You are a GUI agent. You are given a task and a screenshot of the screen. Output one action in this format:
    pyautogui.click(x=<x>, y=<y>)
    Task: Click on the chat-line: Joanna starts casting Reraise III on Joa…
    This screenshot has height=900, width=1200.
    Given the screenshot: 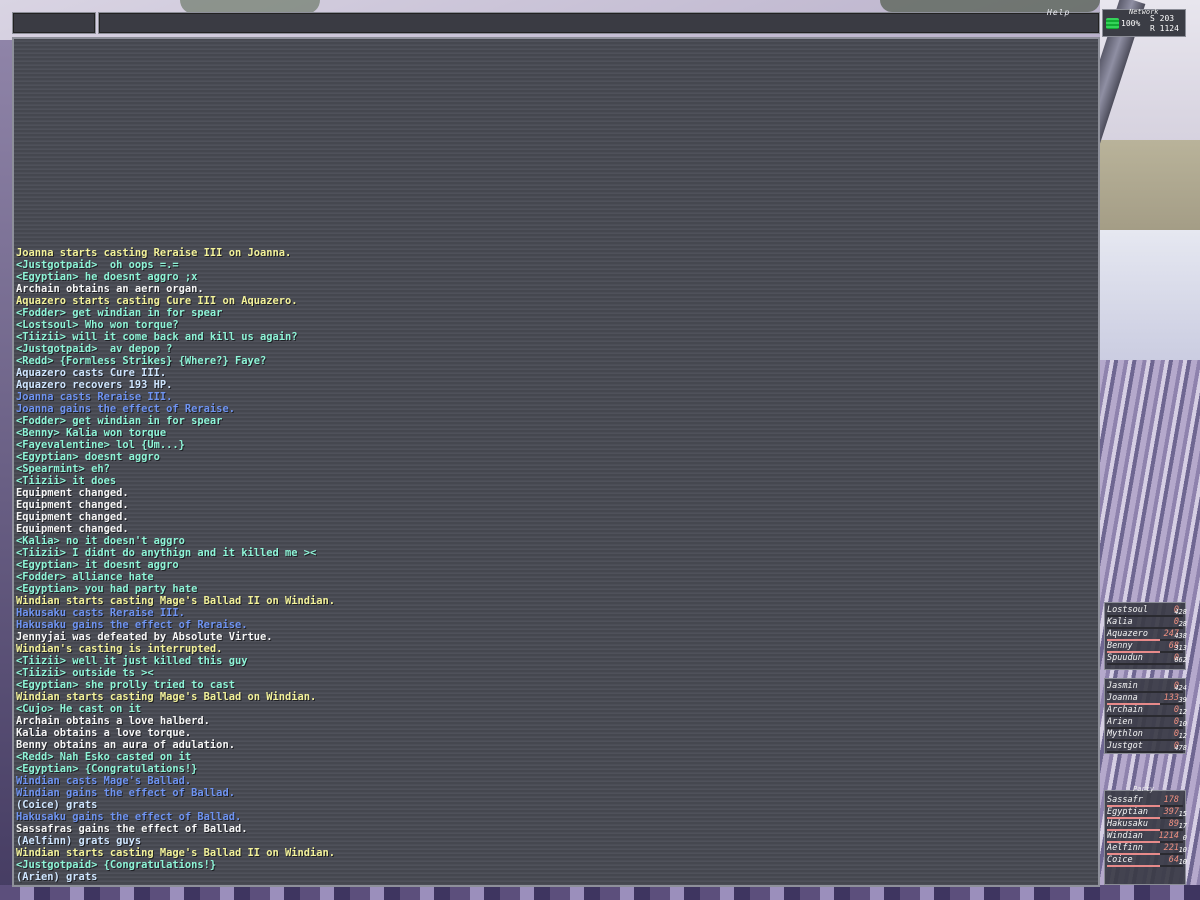 What is the action you would take?
    pyautogui.click(x=154, y=253)
    